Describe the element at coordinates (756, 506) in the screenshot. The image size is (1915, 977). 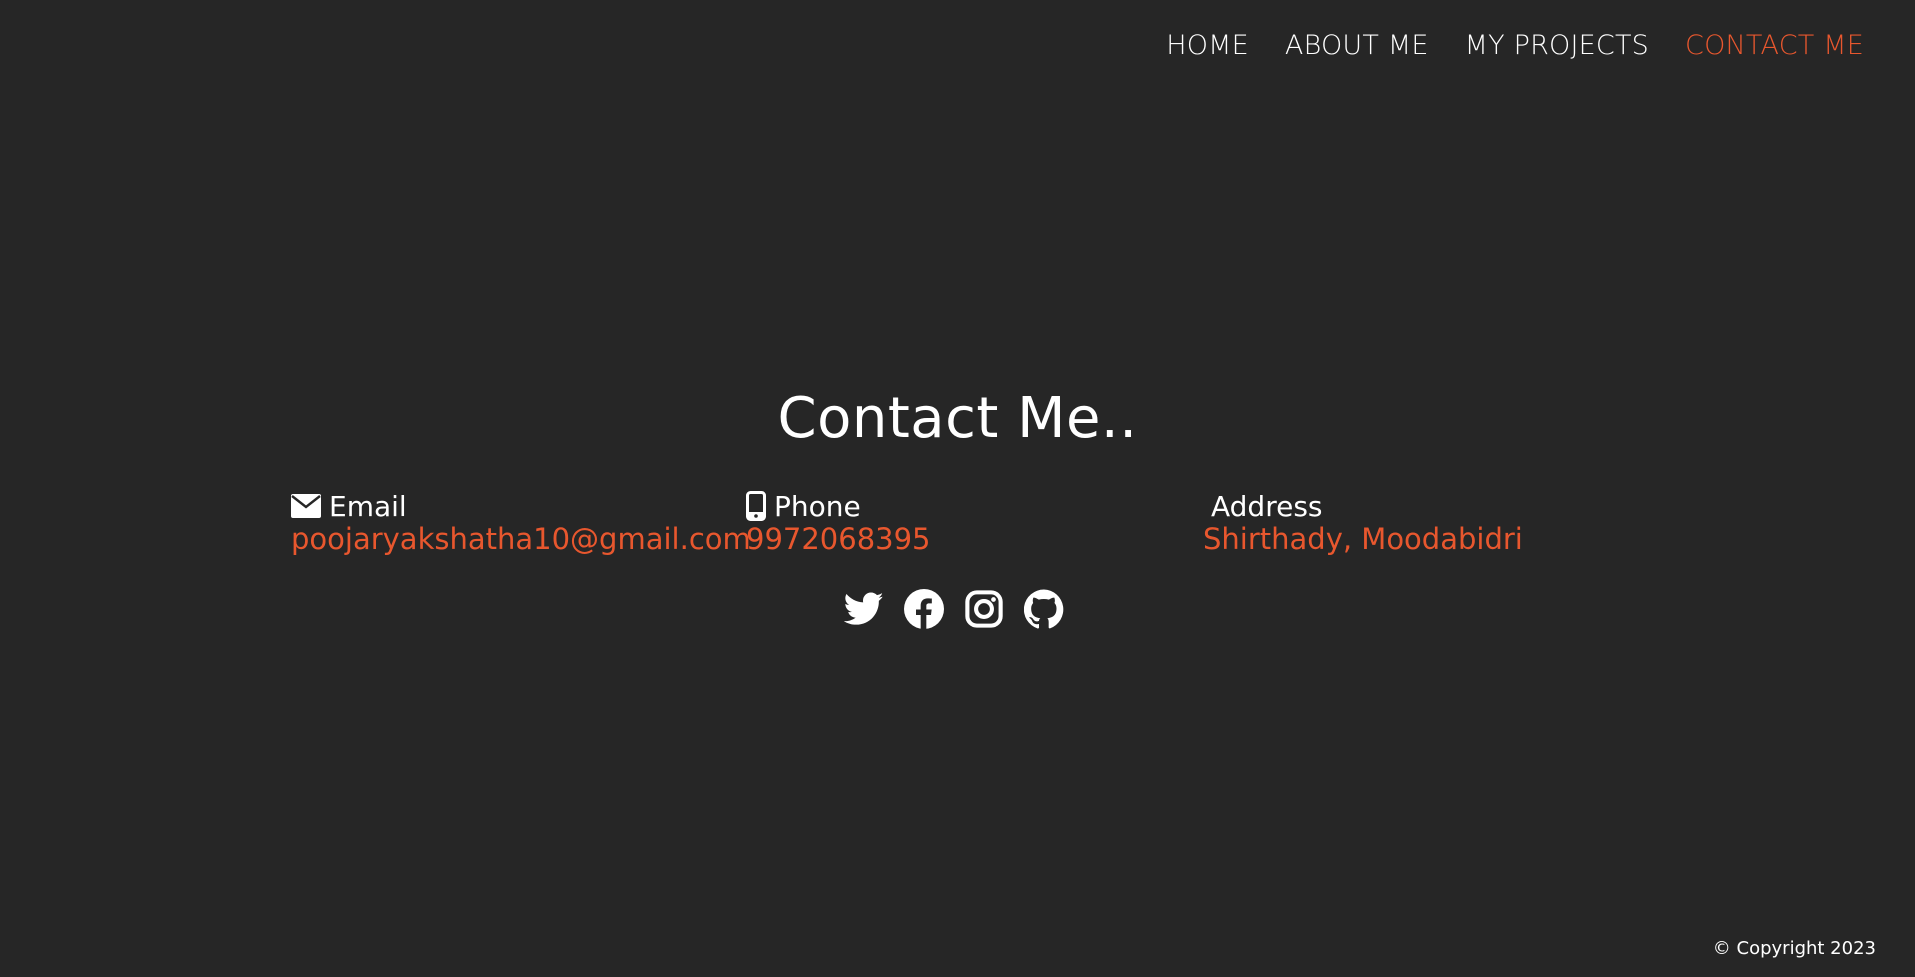
I see `mobile-phone-icon` at that location.